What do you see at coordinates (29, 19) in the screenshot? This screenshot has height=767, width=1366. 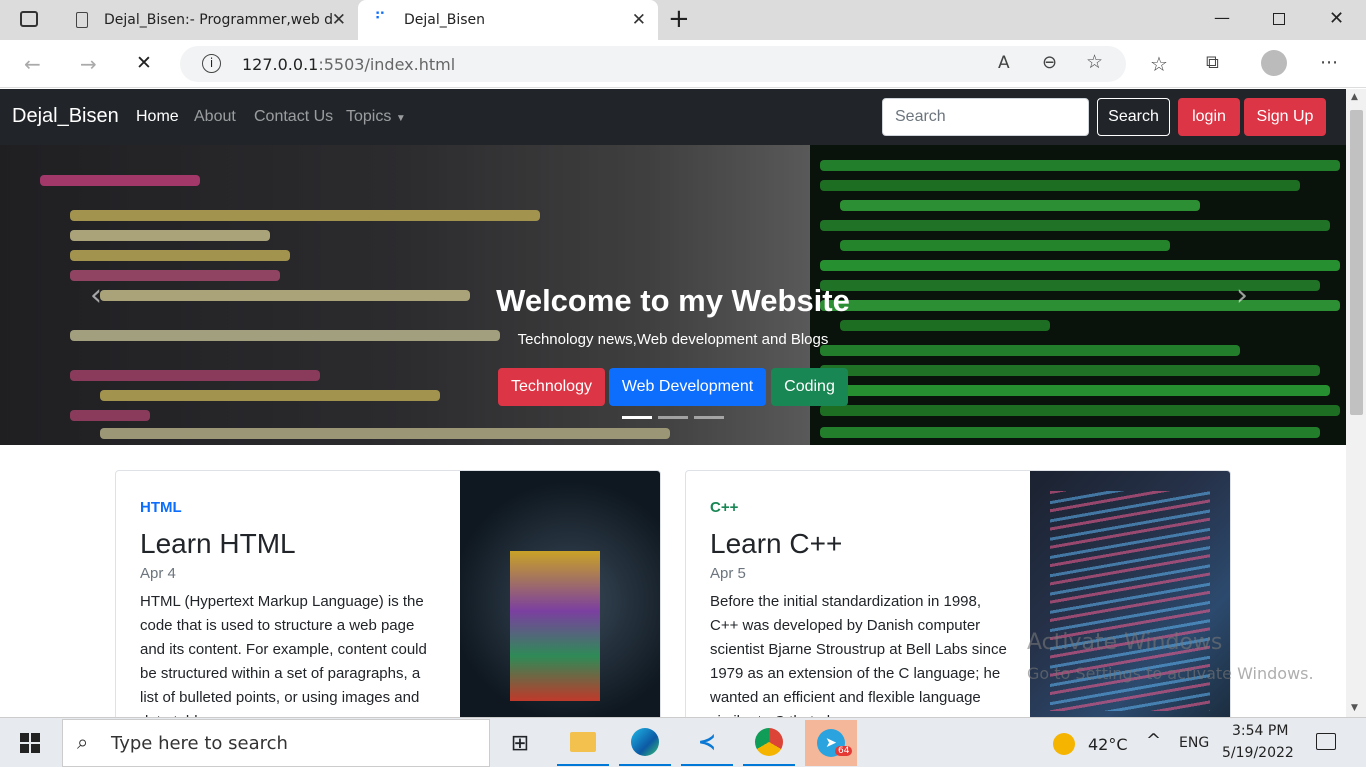 I see `tab-actions-icon` at bounding box center [29, 19].